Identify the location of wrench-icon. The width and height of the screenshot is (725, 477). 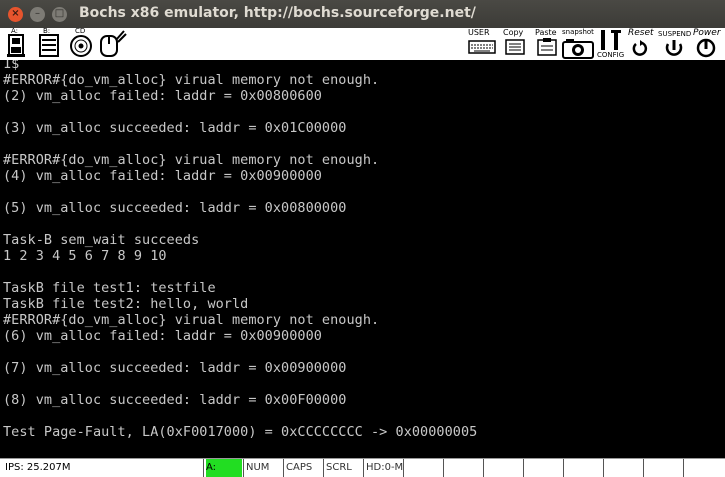
(611, 40).